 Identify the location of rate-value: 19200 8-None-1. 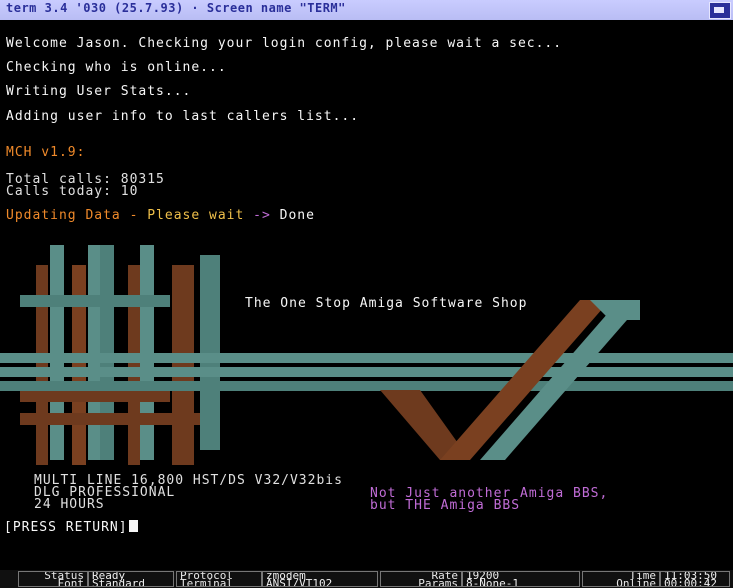
(521, 579).